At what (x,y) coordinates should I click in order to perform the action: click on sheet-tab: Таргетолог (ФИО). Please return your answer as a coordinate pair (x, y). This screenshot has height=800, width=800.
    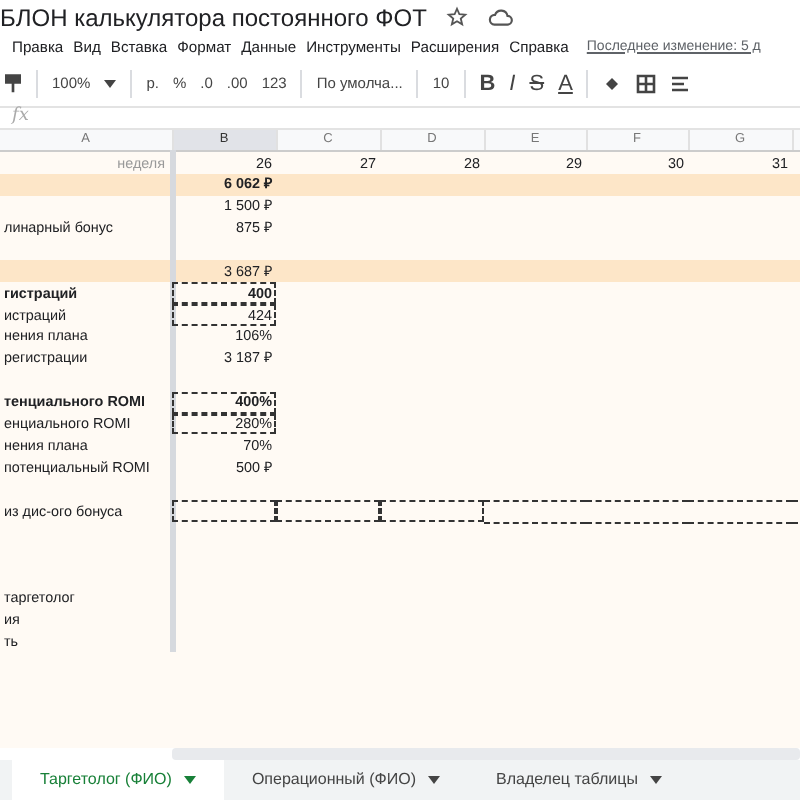
    Looking at the image, I should click on (118, 780).